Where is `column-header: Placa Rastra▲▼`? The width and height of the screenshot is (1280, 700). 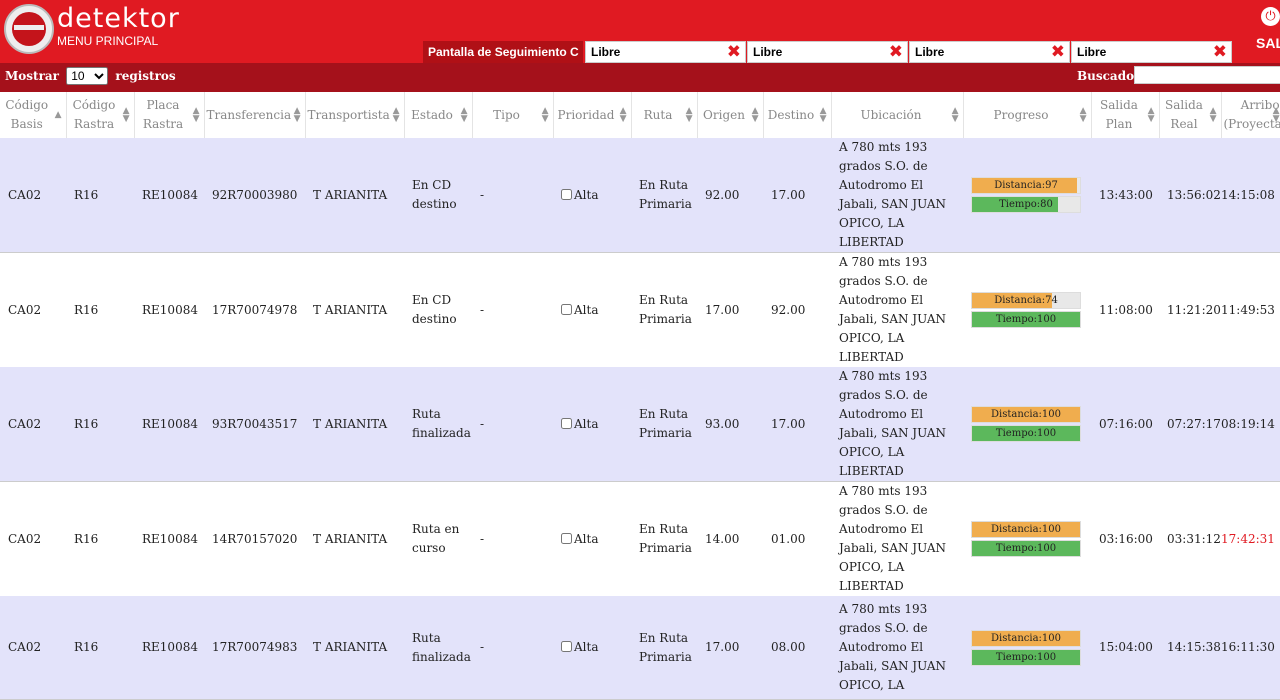
column-header: Placa Rastra▲▼ is located at coordinates (169, 115).